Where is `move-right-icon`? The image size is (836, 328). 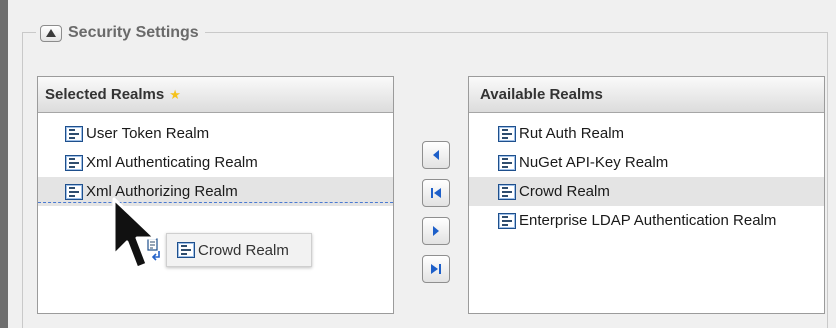
move-right-icon is located at coordinates (436, 231).